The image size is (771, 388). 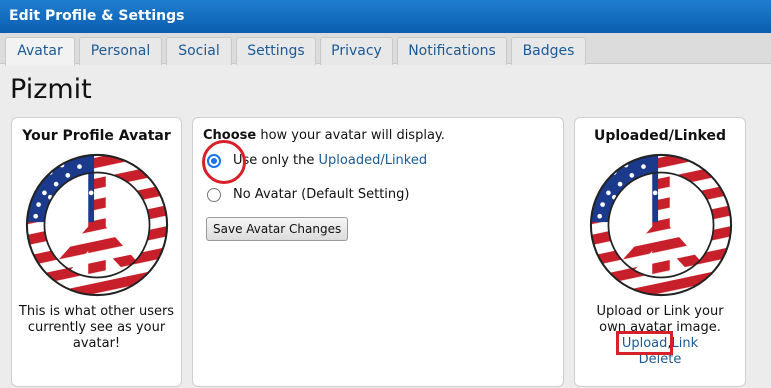 What do you see at coordinates (373, 160) in the screenshot?
I see `uploaded-linked-link: Uploaded/Linked` at bounding box center [373, 160].